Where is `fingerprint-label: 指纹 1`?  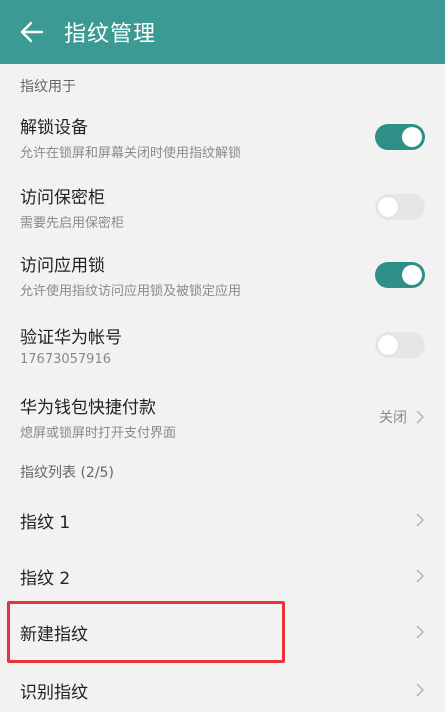 fingerprint-label: 指纹 1 is located at coordinates (45, 522).